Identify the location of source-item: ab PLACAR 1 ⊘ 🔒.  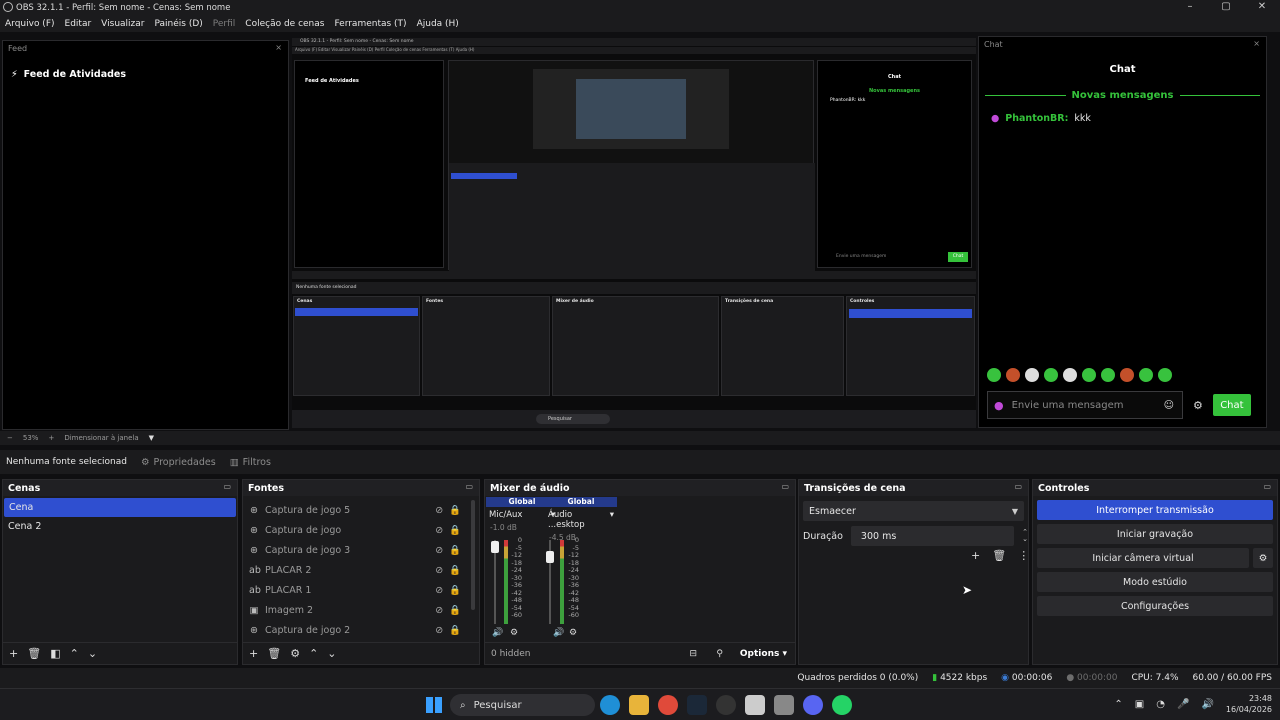
(361, 590).